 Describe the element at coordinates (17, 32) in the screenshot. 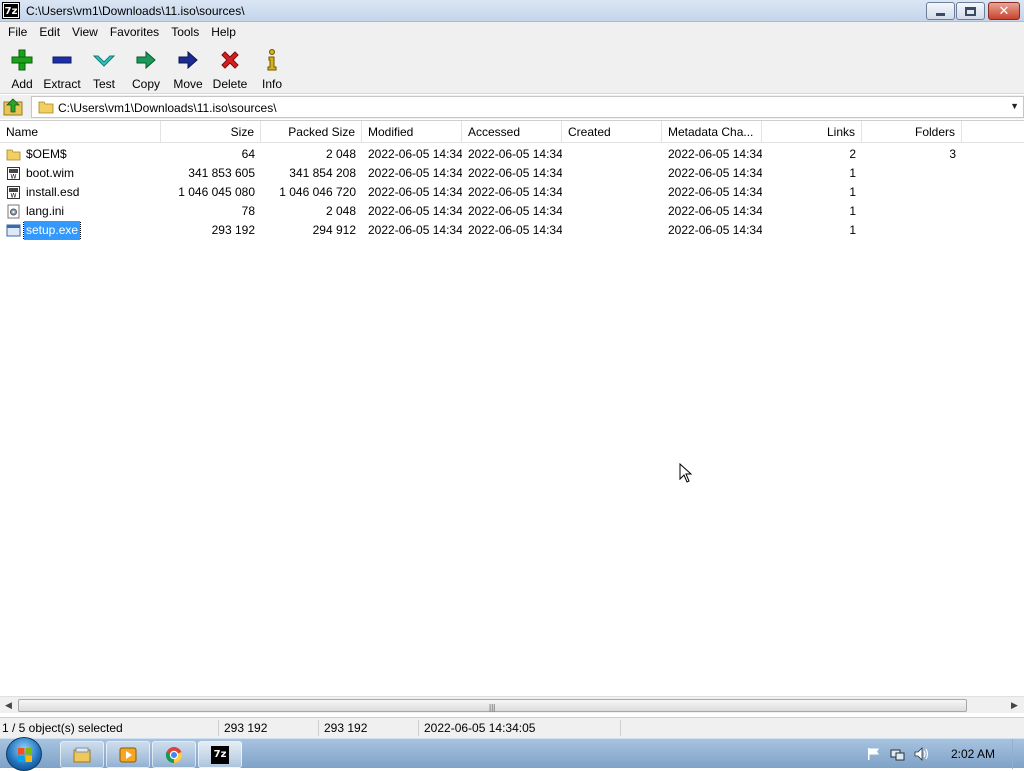

I see `menu-file: File` at that location.